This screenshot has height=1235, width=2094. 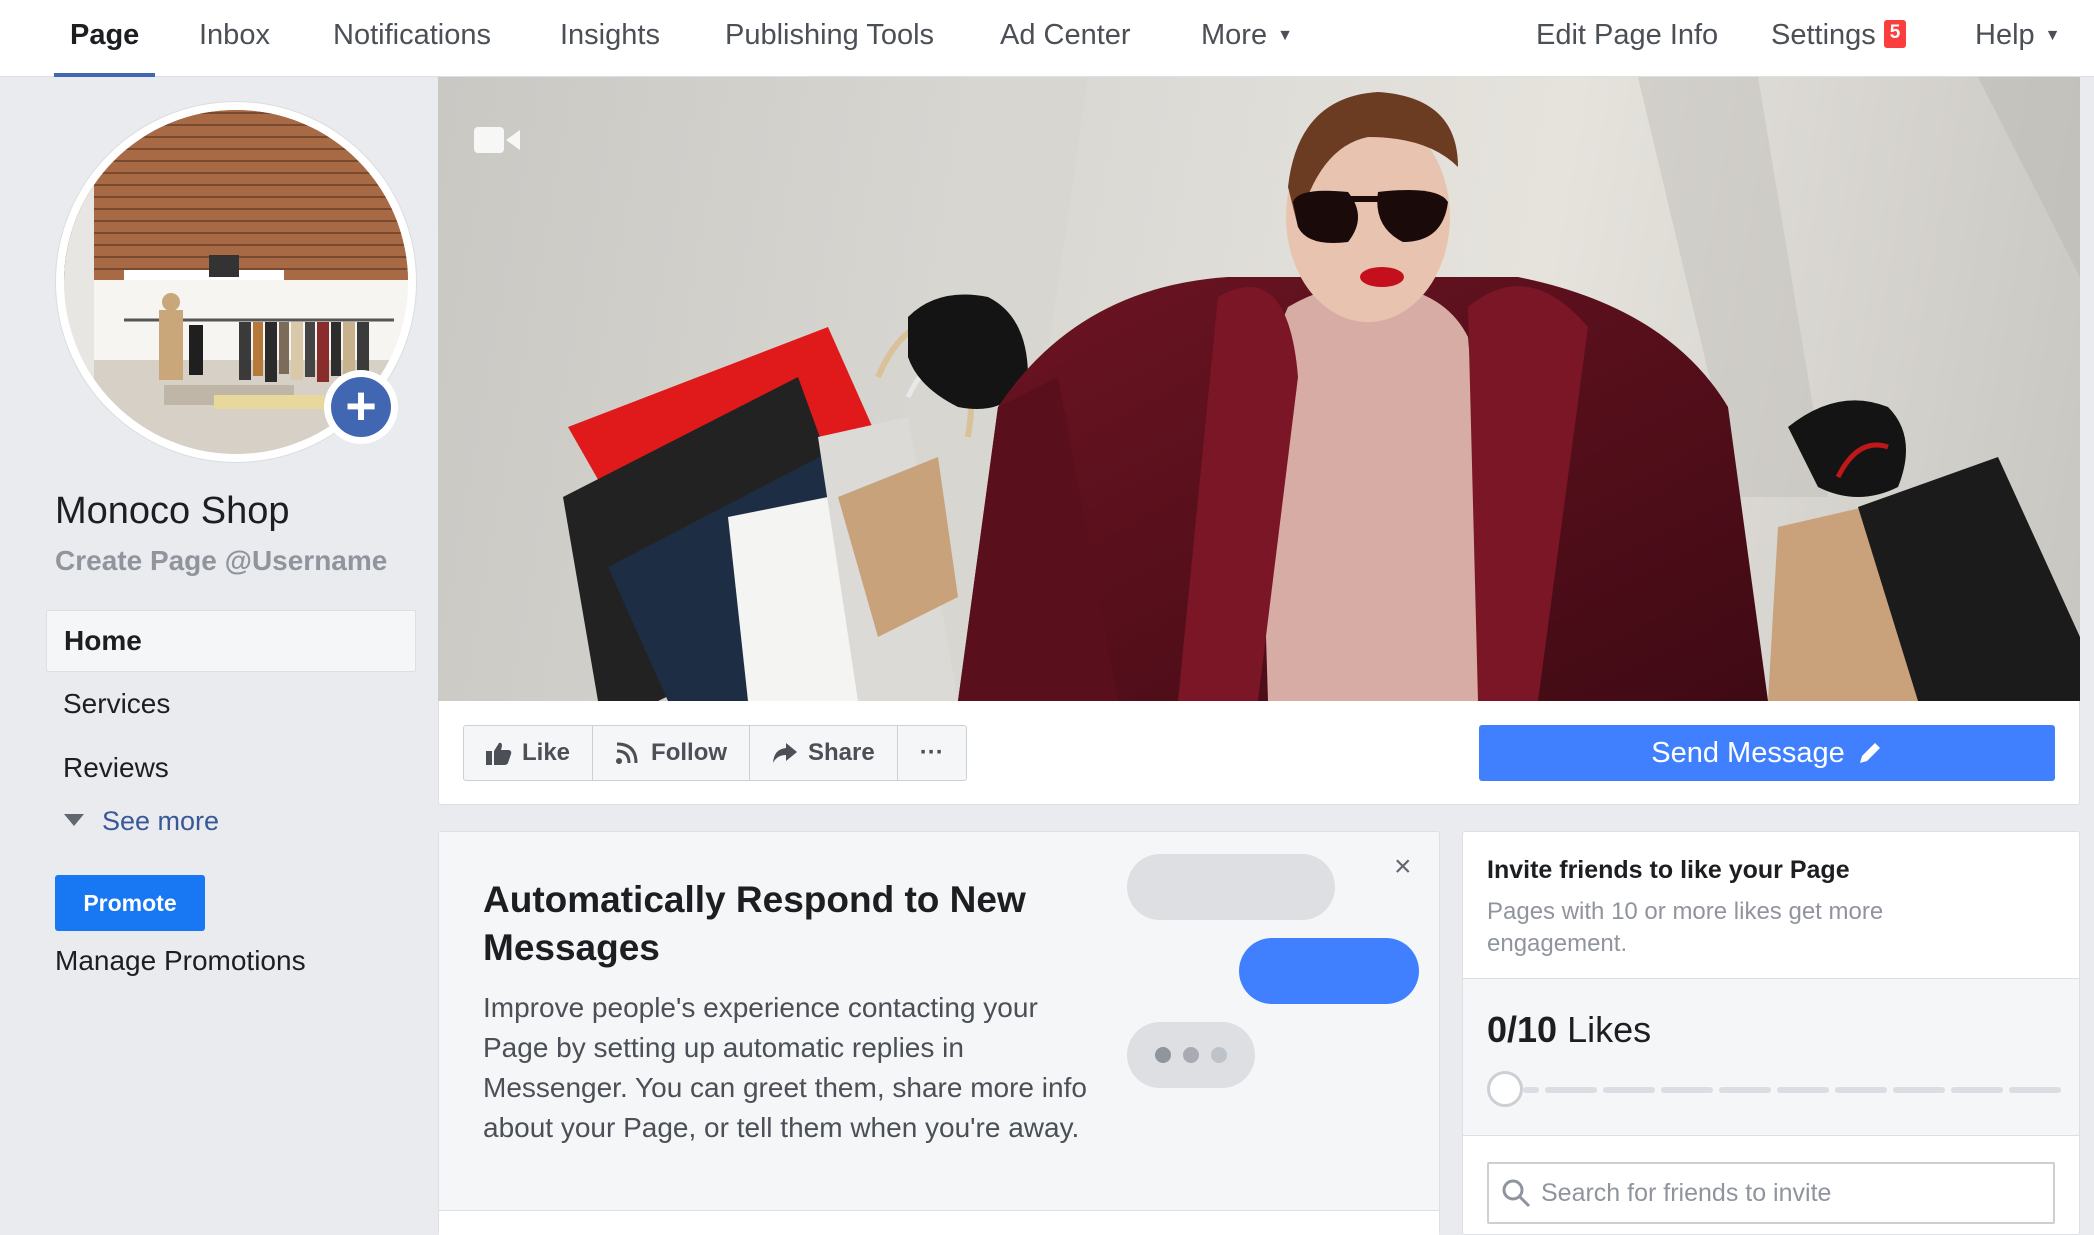 What do you see at coordinates (1839, 38) in the screenshot?
I see `settings-link: Settings 5` at bounding box center [1839, 38].